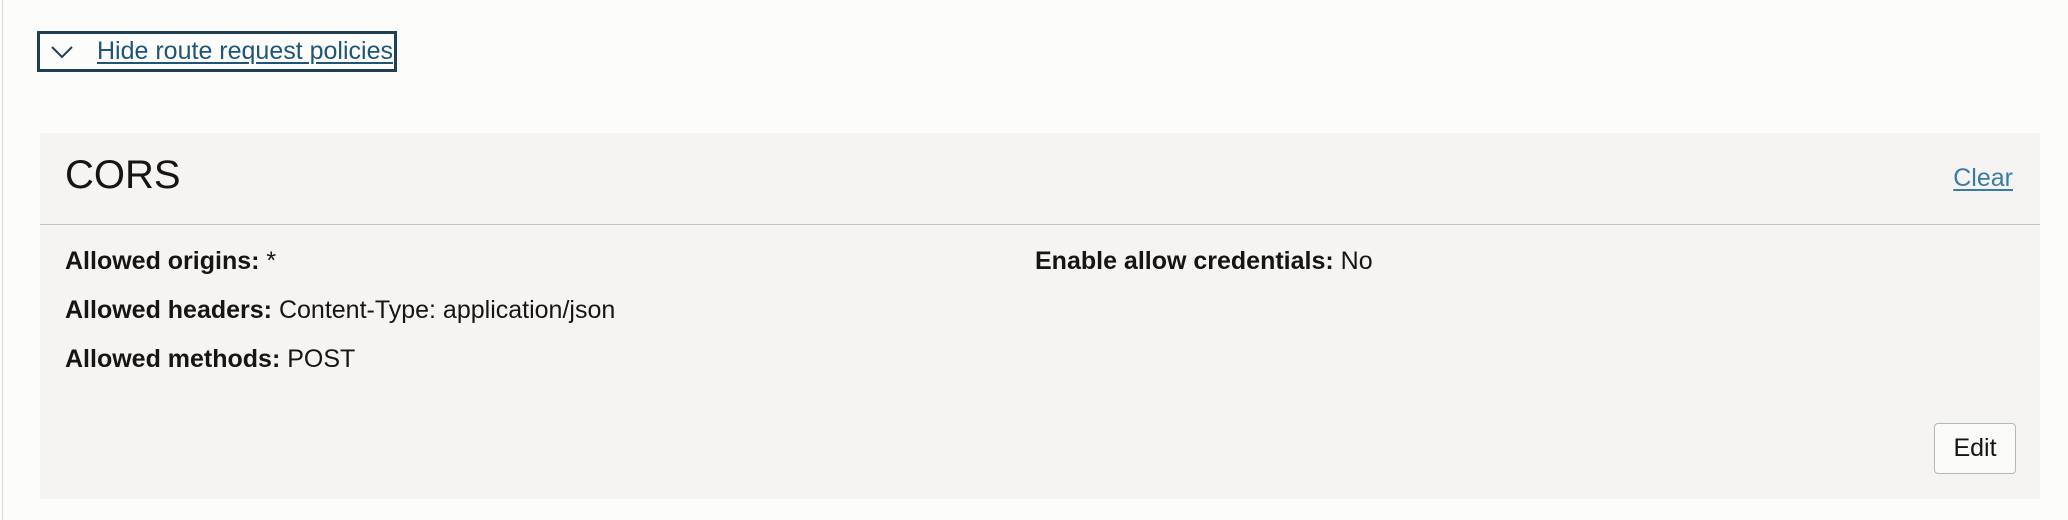 This screenshot has height=520, width=2068. I want to click on clear-link: Clear, so click(1983, 178).